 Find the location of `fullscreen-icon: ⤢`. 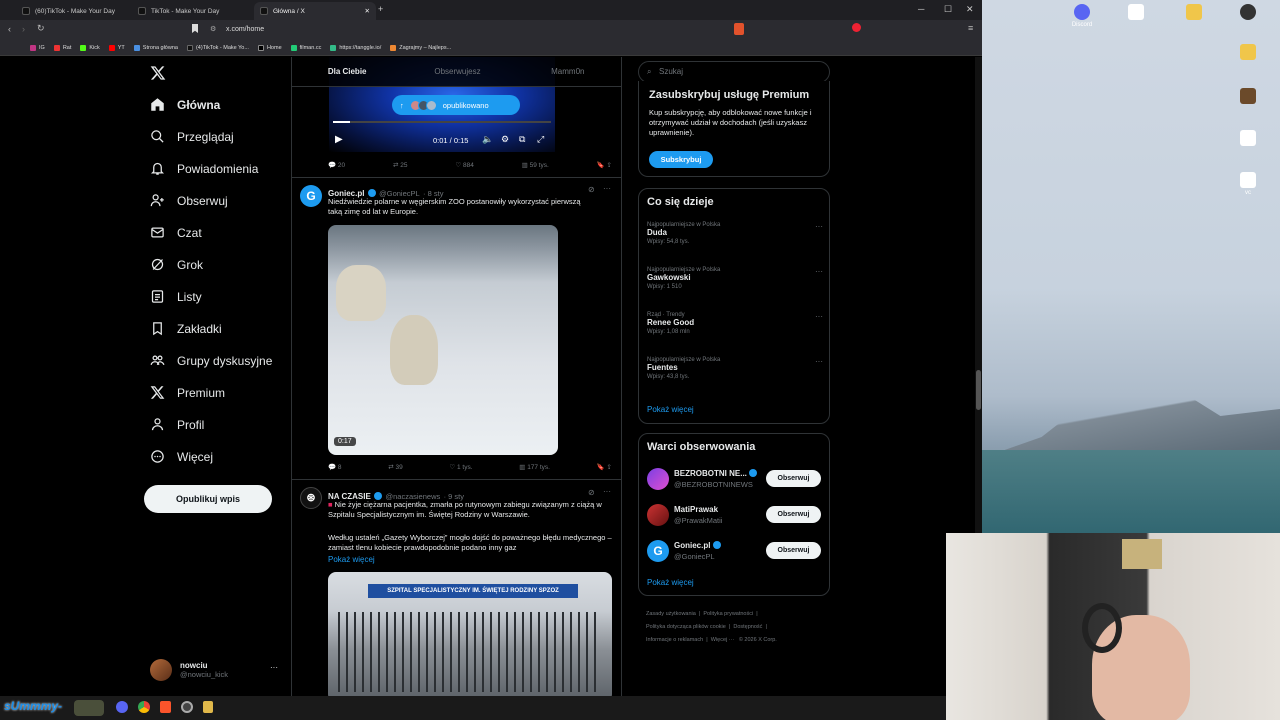

fullscreen-icon: ⤢ is located at coordinates (540, 139).